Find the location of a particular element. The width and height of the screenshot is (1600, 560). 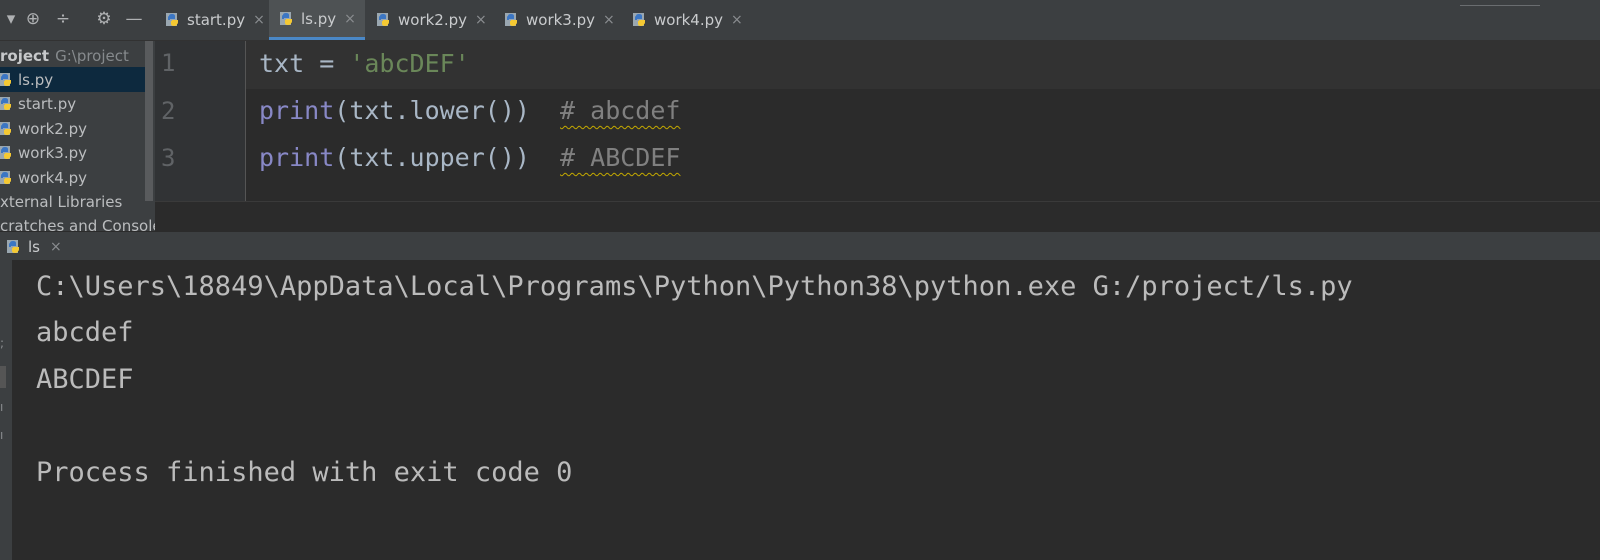

code-line-3: print(txt.upper()) # ABCDEF is located at coordinates (469, 157).